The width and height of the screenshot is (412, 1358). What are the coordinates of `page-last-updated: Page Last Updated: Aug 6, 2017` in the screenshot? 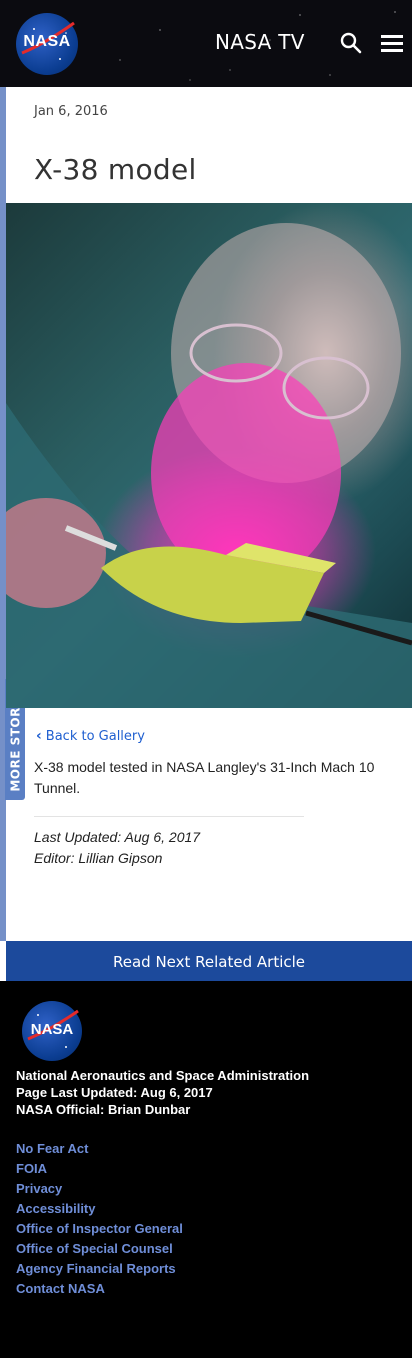 It's located at (114, 1092).